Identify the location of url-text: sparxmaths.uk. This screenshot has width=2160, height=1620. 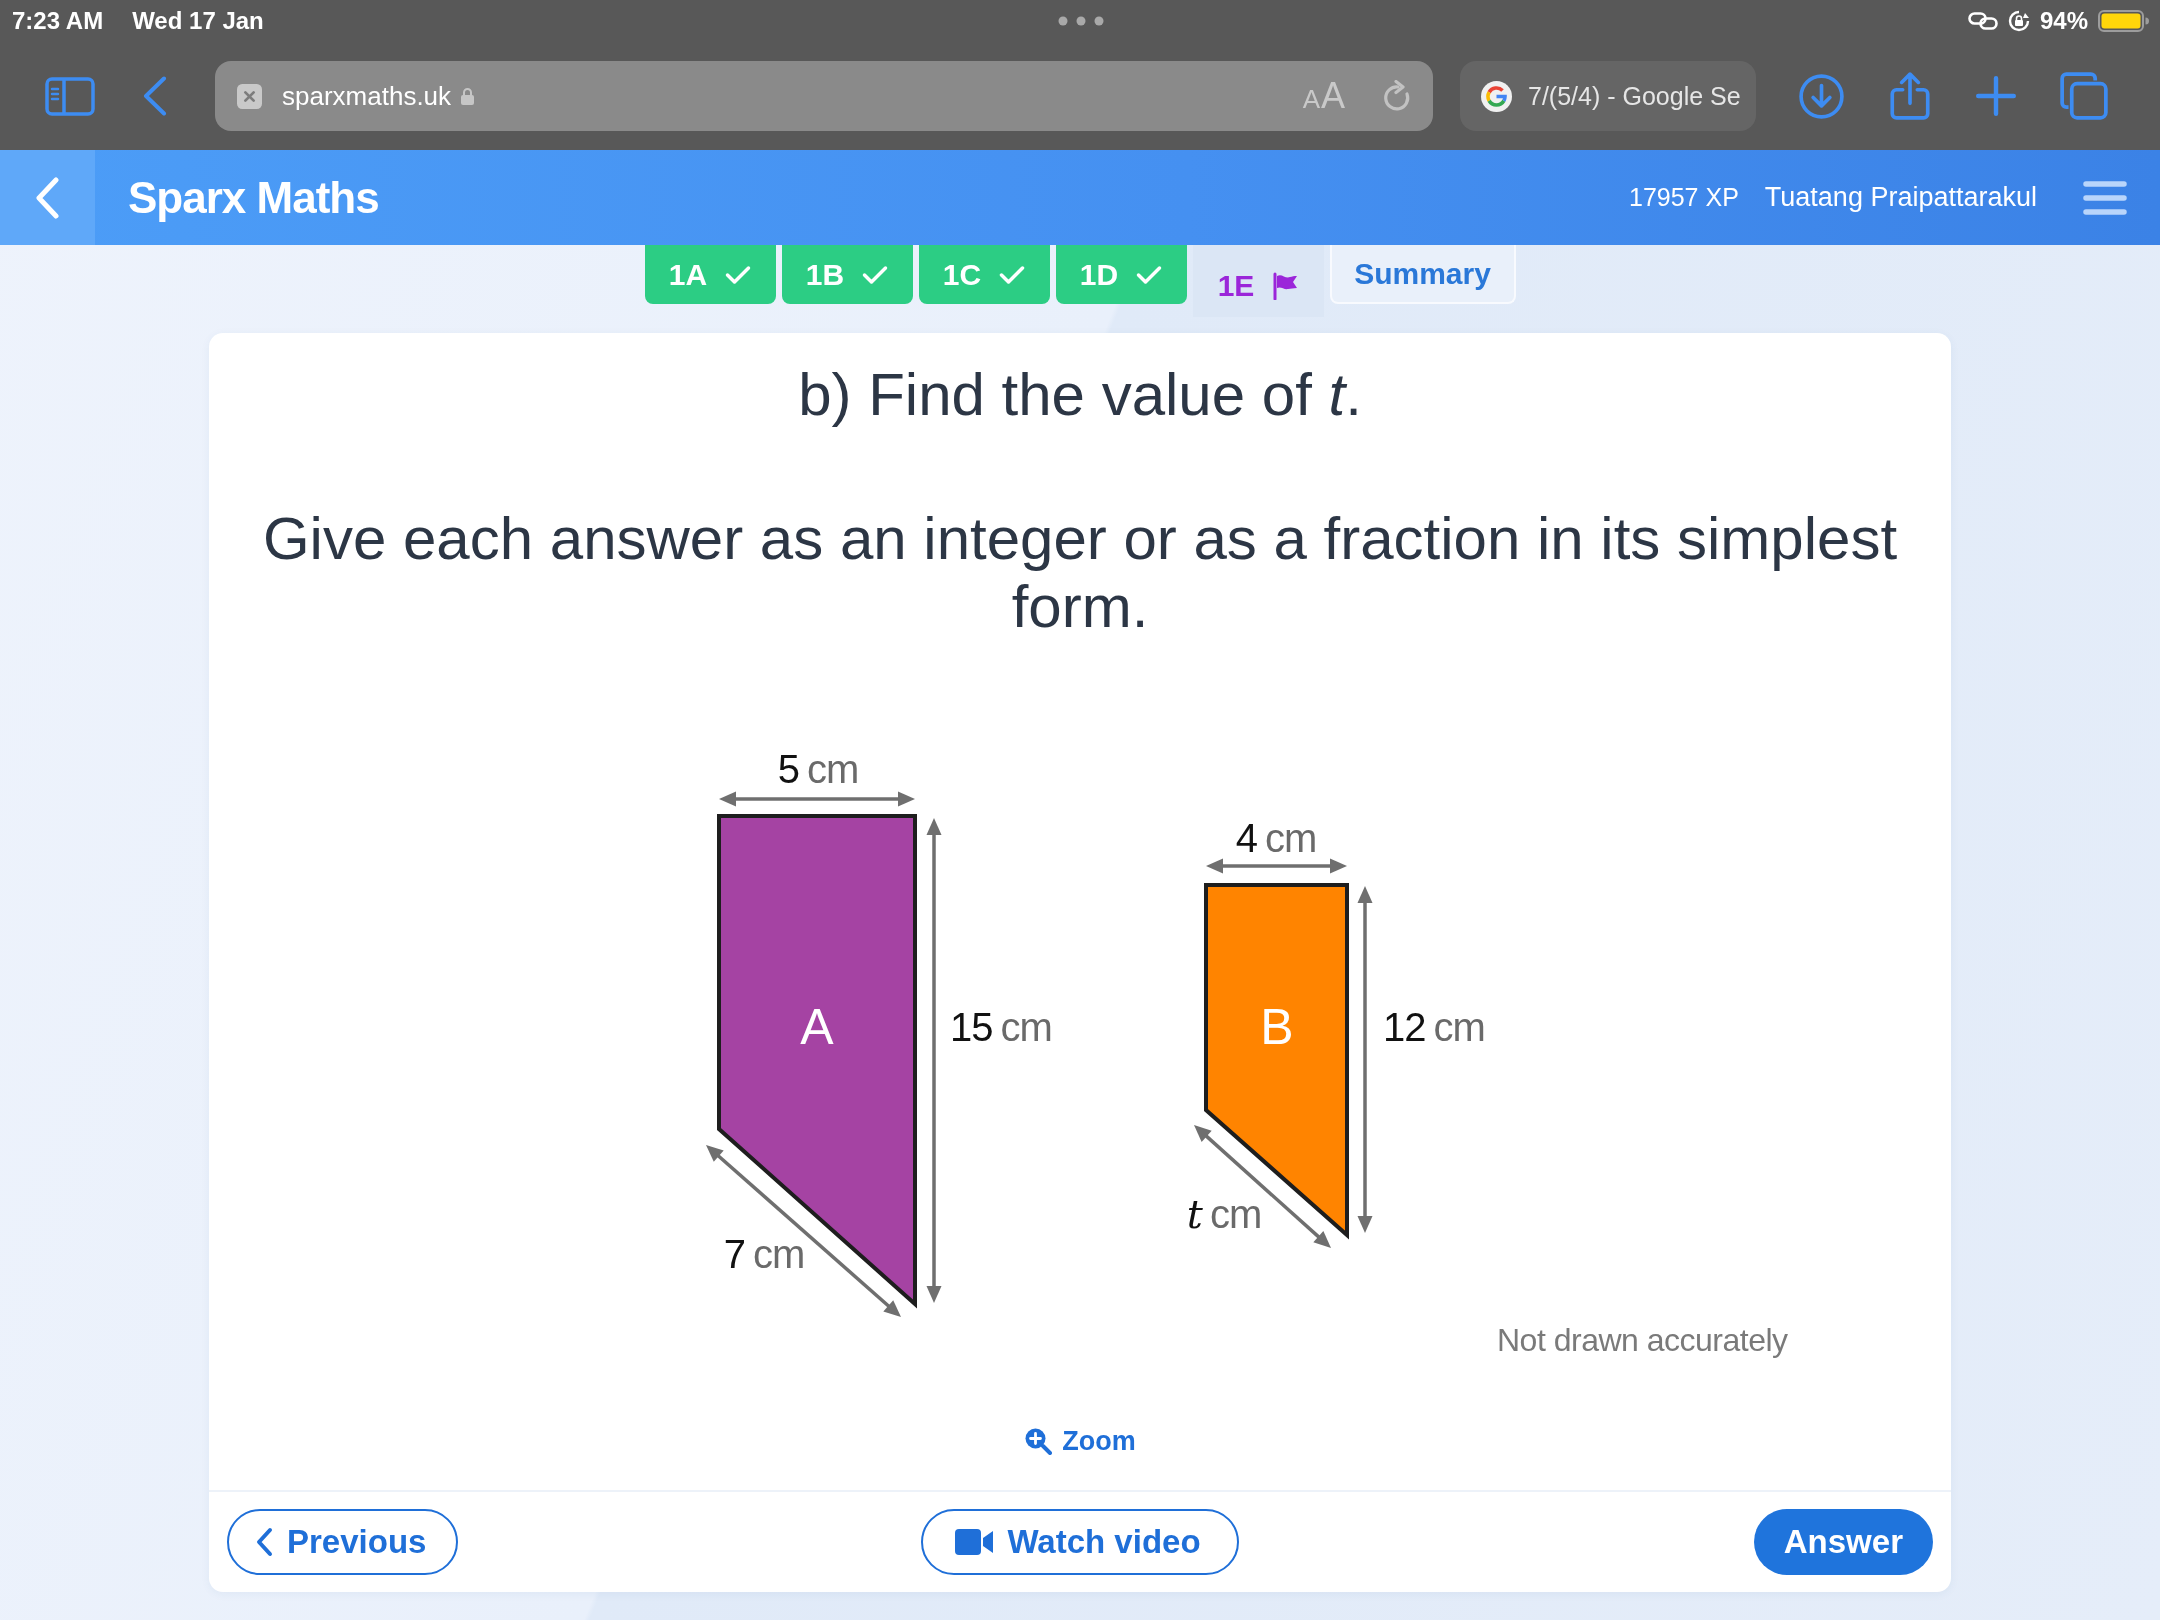
(367, 96).